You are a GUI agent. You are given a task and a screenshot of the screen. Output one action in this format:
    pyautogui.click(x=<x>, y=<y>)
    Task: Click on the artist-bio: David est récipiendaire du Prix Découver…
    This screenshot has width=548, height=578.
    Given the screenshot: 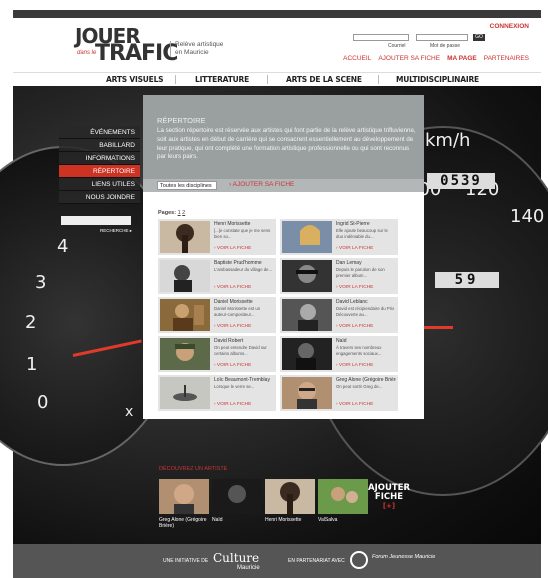 What is the action you would take?
    pyautogui.click(x=365, y=311)
    